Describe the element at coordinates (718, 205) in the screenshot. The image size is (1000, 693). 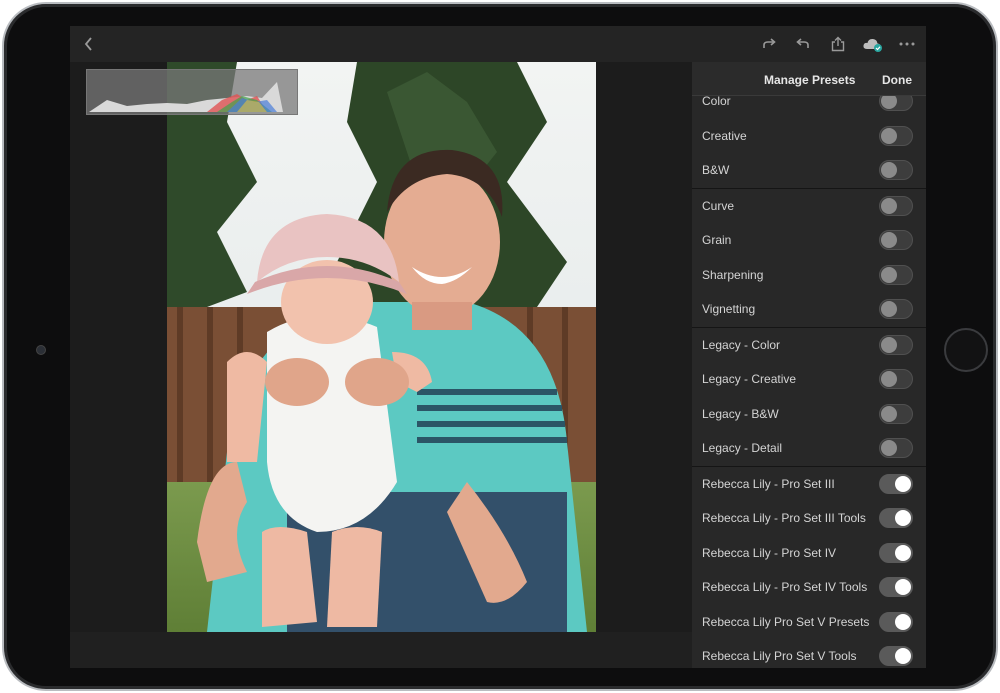
I see `preset-label: Curve` at that location.